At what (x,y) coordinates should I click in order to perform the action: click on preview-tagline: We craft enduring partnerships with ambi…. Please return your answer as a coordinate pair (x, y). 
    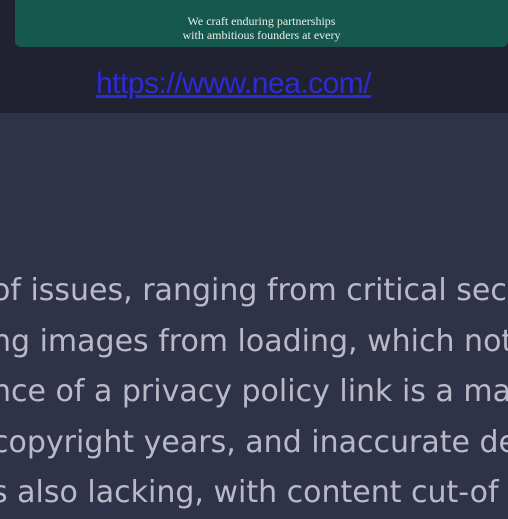
    Looking at the image, I should click on (261, 28).